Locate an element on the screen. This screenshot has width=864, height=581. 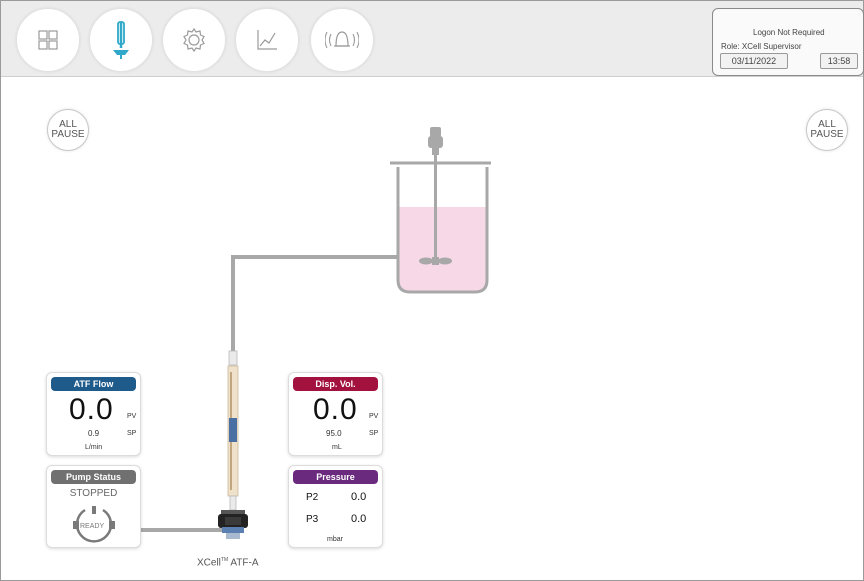
pump-status-title: Pump Status is located at coordinates (93, 477).